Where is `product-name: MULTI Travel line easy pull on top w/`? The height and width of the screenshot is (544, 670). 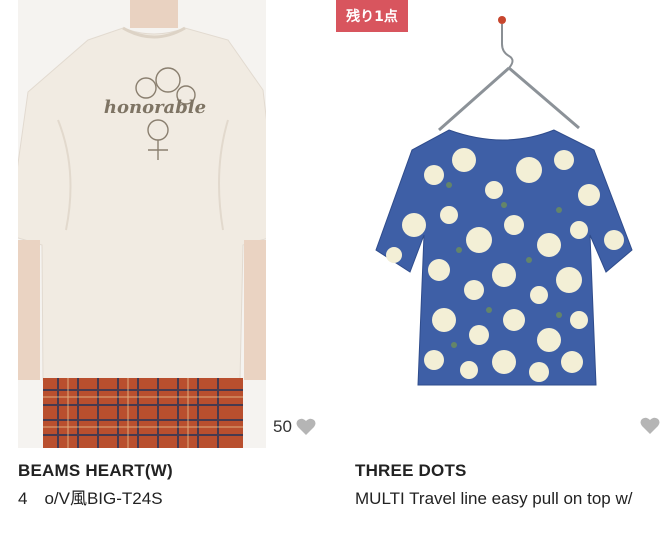
product-name: MULTI Travel line easy pull on top w/ is located at coordinates (505, 498).